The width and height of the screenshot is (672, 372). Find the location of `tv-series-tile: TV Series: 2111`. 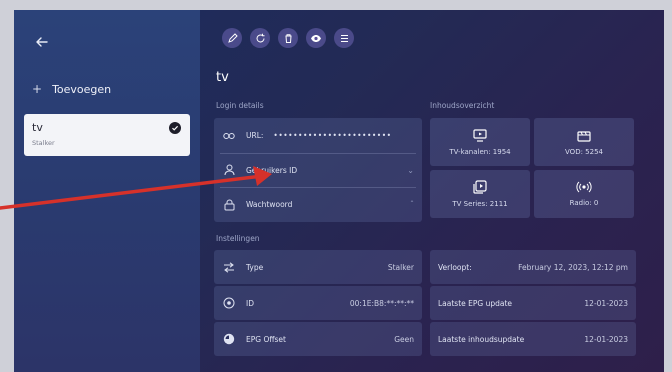

tv-series-tile: TV Series: 2111 is located at coordinates (480, 194).